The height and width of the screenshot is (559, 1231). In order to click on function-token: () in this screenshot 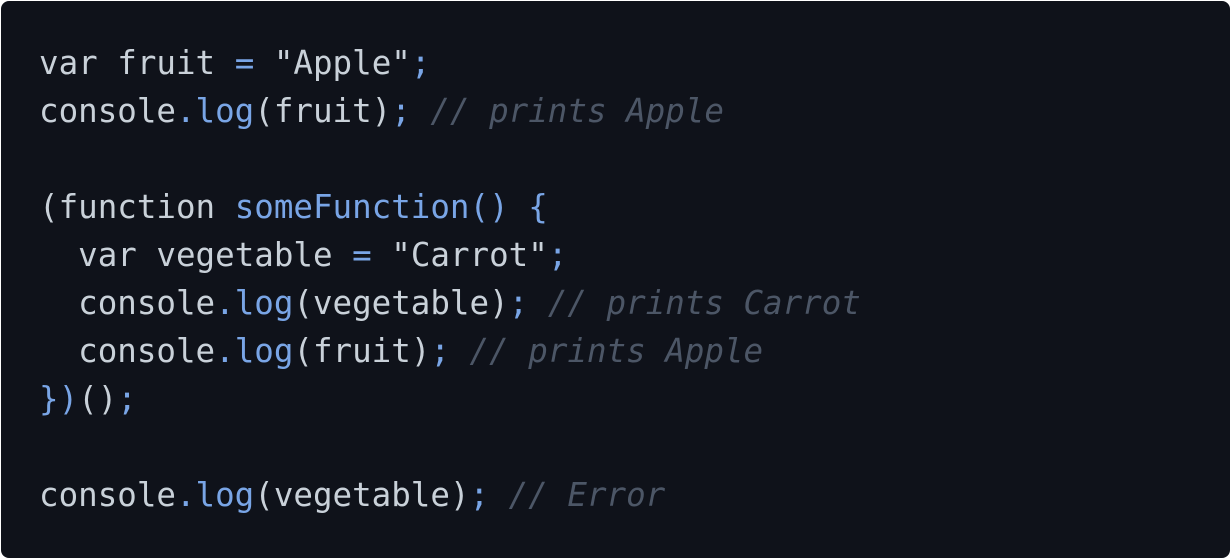, I will do `click(489, 207)`.